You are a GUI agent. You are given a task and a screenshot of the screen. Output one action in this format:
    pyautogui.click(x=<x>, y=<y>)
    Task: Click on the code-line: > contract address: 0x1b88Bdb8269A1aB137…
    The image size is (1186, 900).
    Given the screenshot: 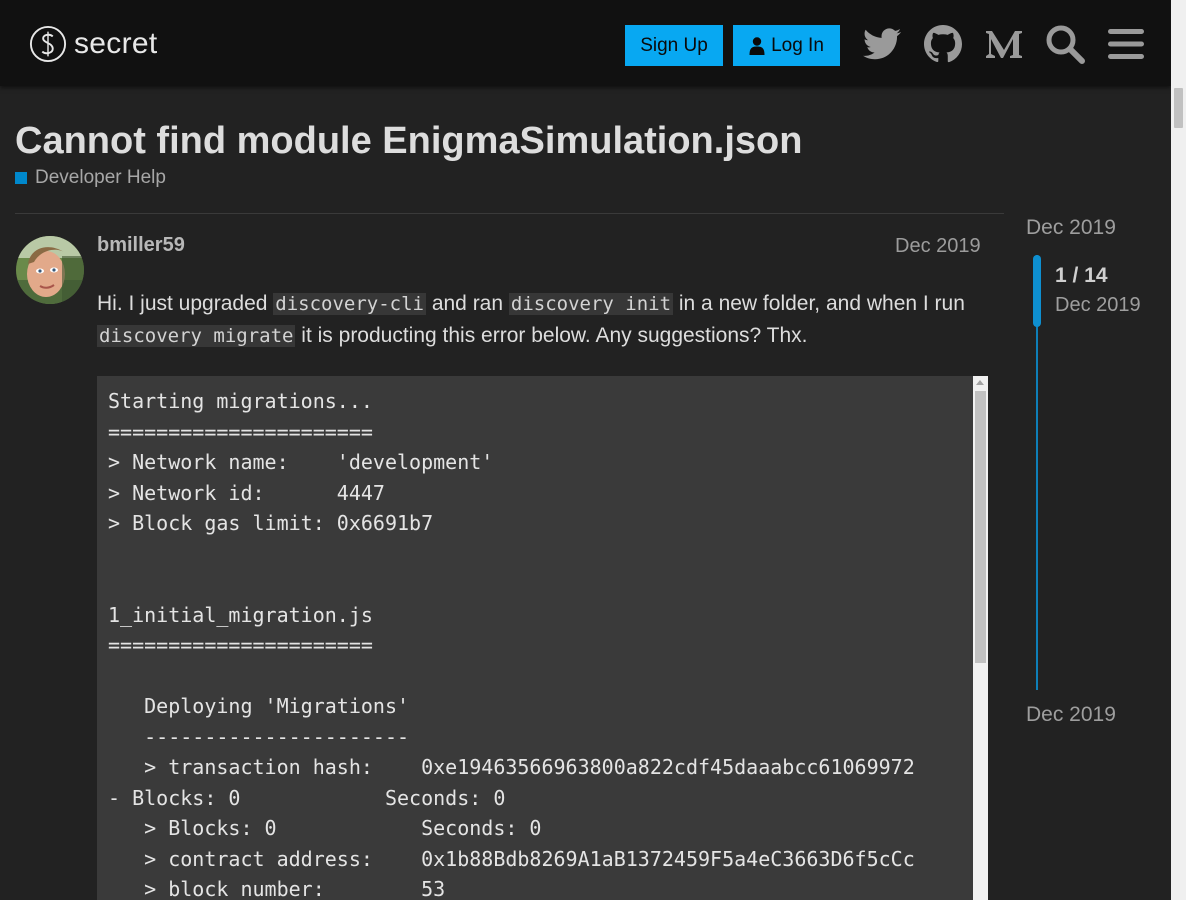 What is the action you would take?
    pyautogui.click(x=511, y=858)
    